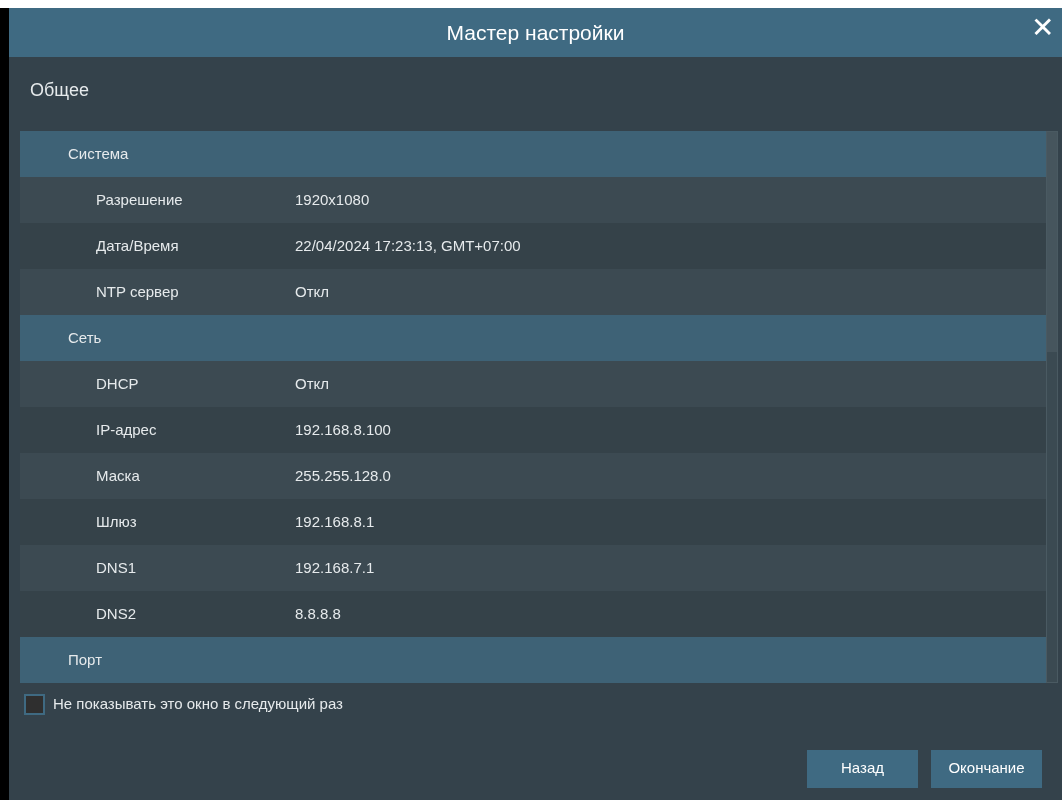  What do you see at coordinates (318, 613) in the screenshot?
I see `setting-value: 8.8.8.8` at bounding box center [318, 613].